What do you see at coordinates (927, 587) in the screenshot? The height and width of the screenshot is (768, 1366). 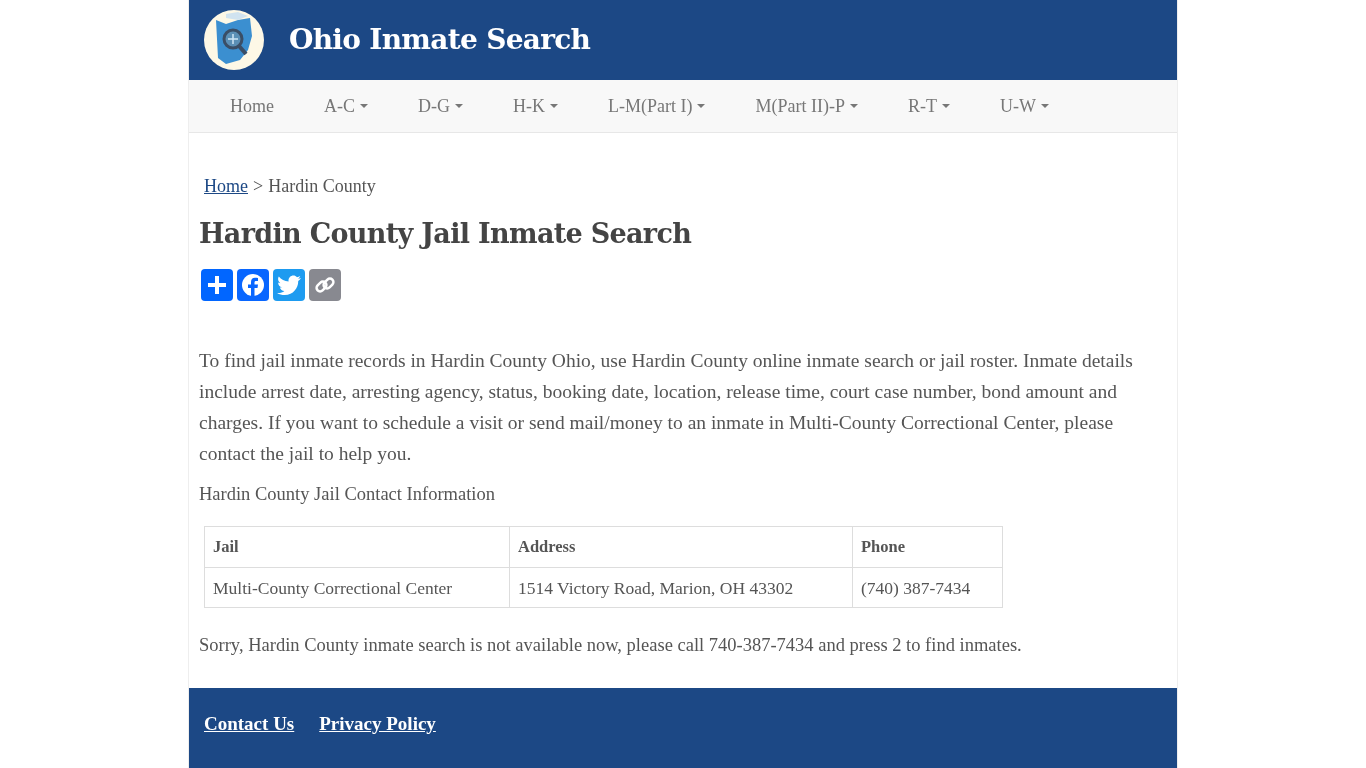 I see `table-cell: (740) 387-7434` at bounding box center [927, 587].